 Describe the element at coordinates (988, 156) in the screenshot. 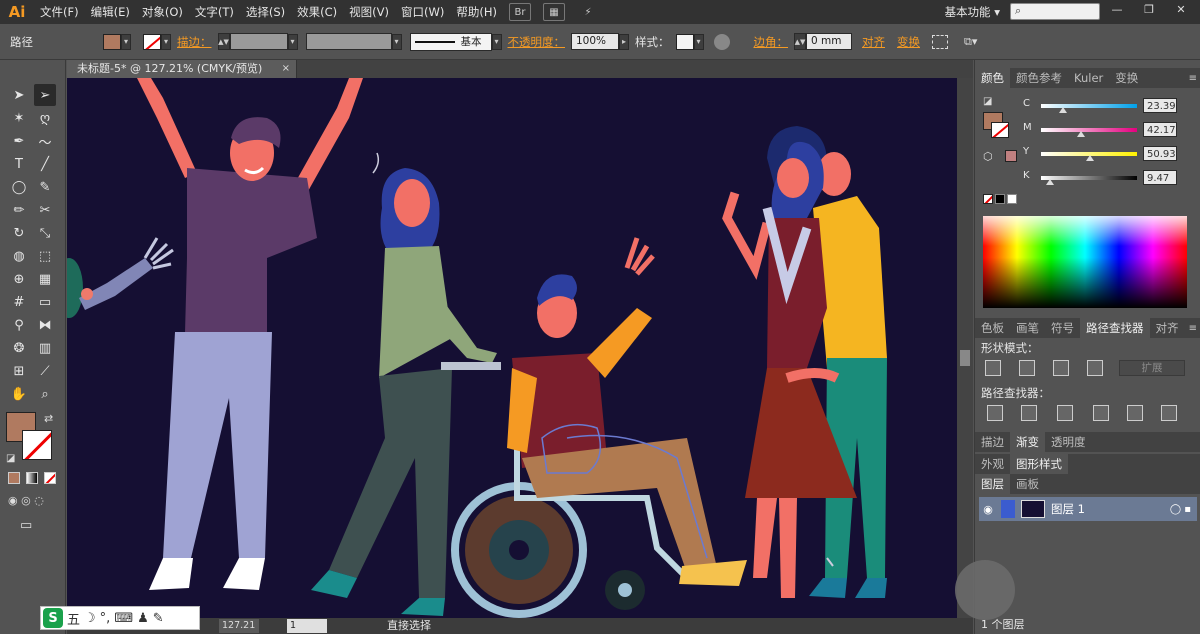

I see `out-of-gamut-icon: ⬡` at that location.